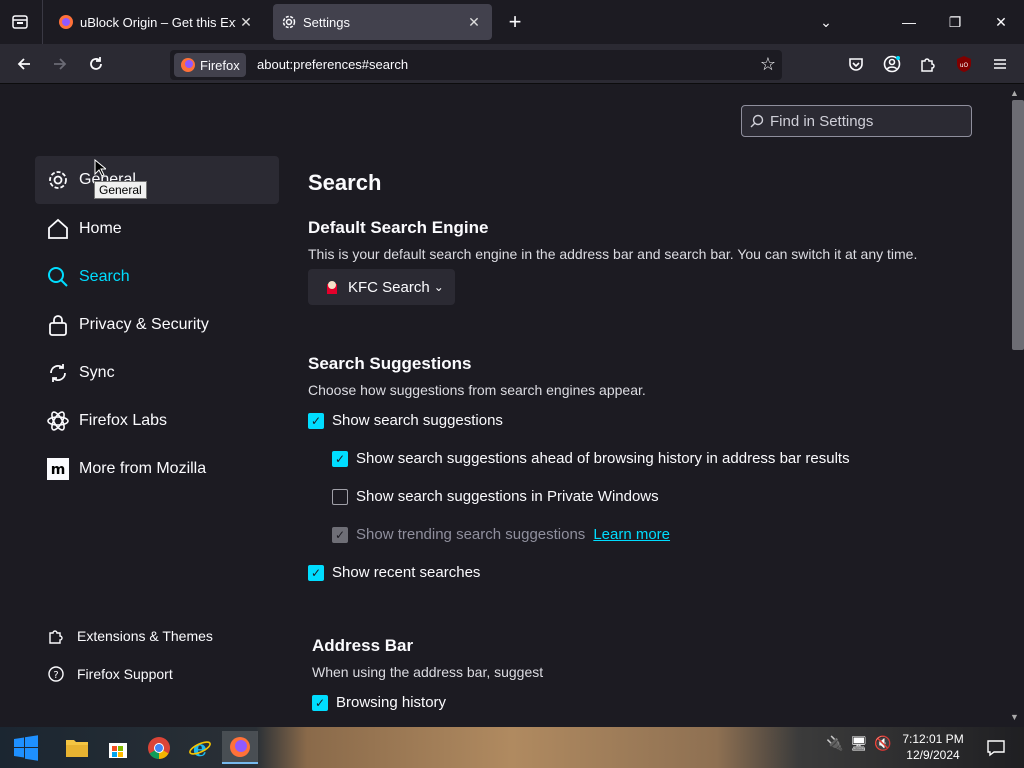 Image resolution: width=1024 pixels, height=768 pixels. I want to click on page-scrollbar: ▲ ▼, so click(1015, 405).